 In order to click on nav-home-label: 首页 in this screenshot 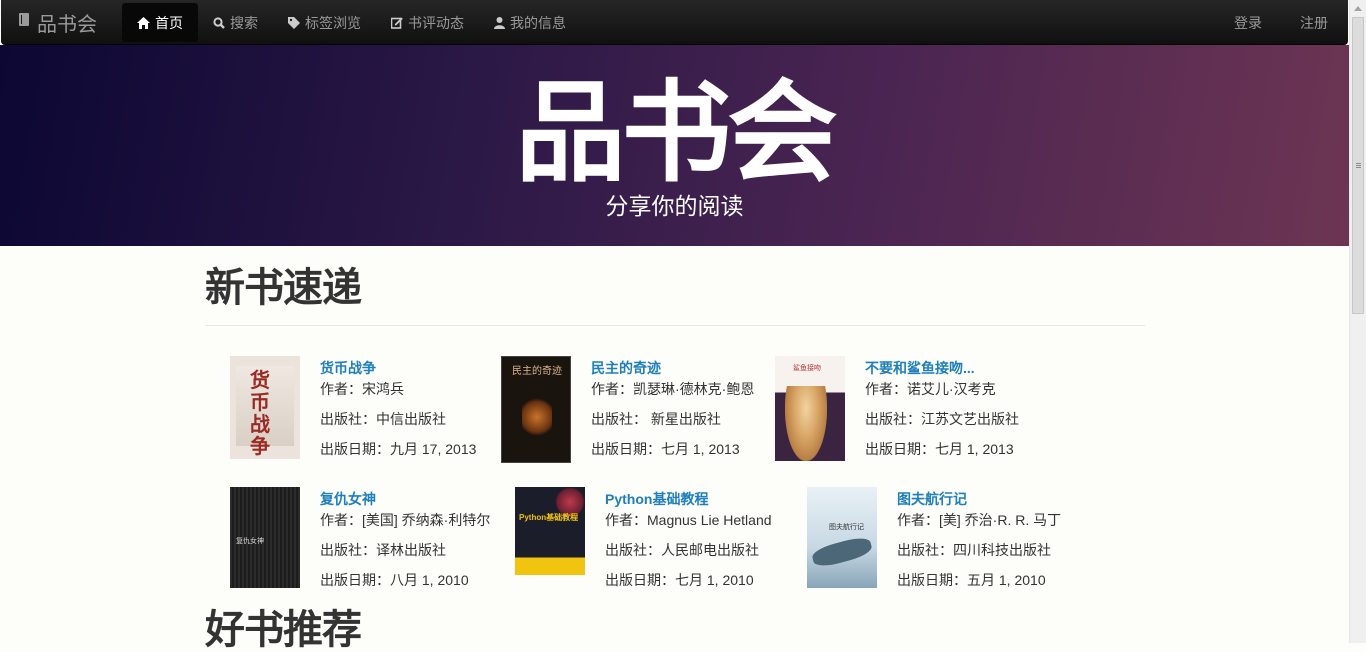, I will do `click(169, 22)`.